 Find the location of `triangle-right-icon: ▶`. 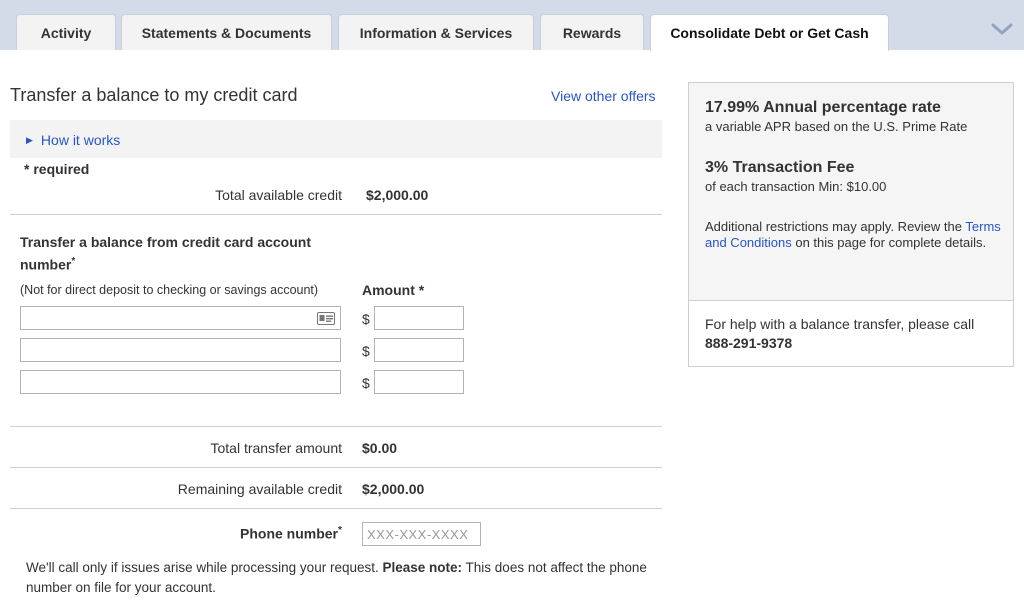

triangle-right-icon: ▶ is located at coordinates (29, 139).